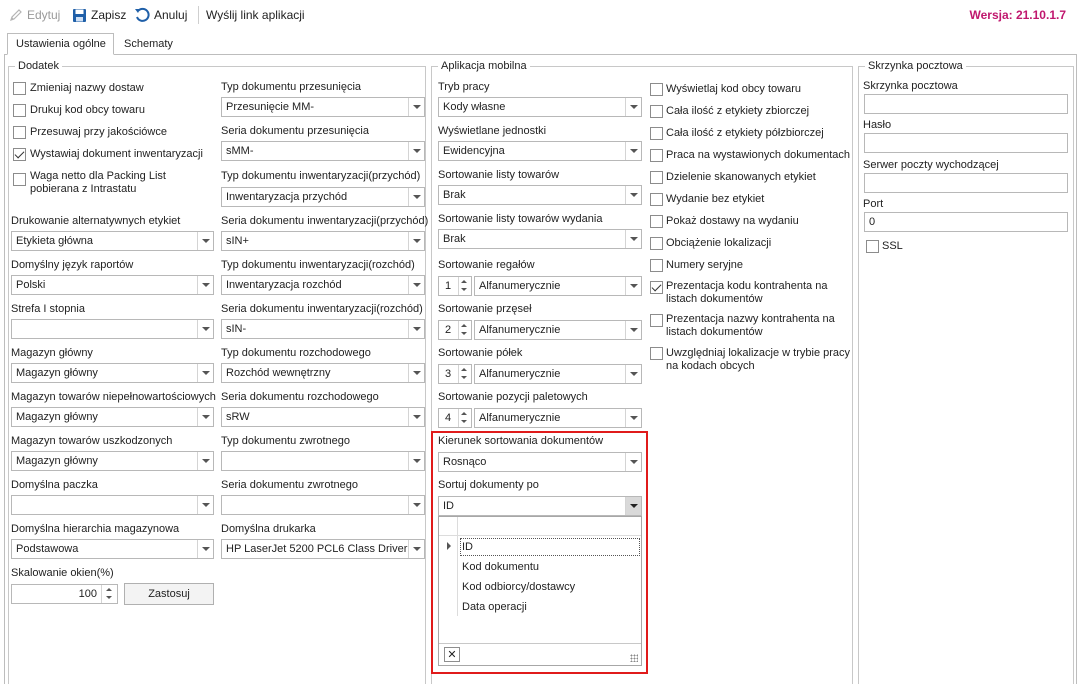 The width and height of the screenshot is (1079, 684). What do you see at coordinates (112, 417) in the screenshot?
I see `substandard-warehouse-combo: Magazyn główny` at bounding box center [112, 417].